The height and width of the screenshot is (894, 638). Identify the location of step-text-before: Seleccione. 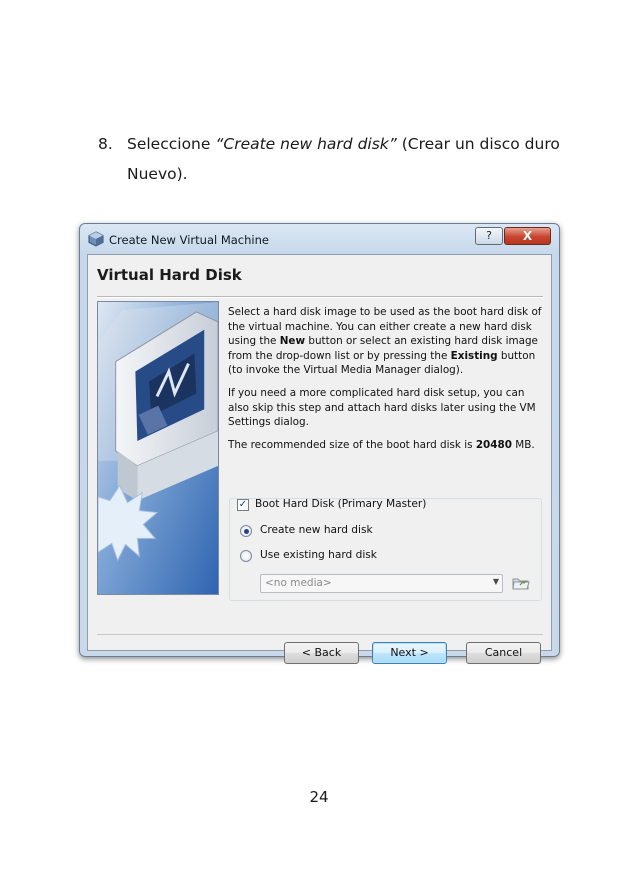
(171, 144).